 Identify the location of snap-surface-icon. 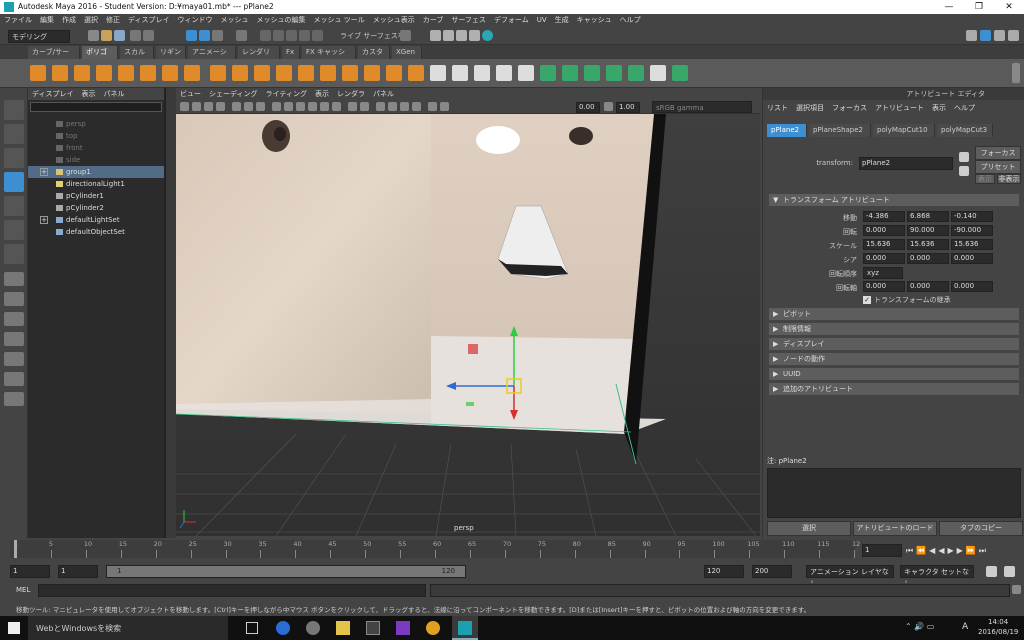
(317, 35).